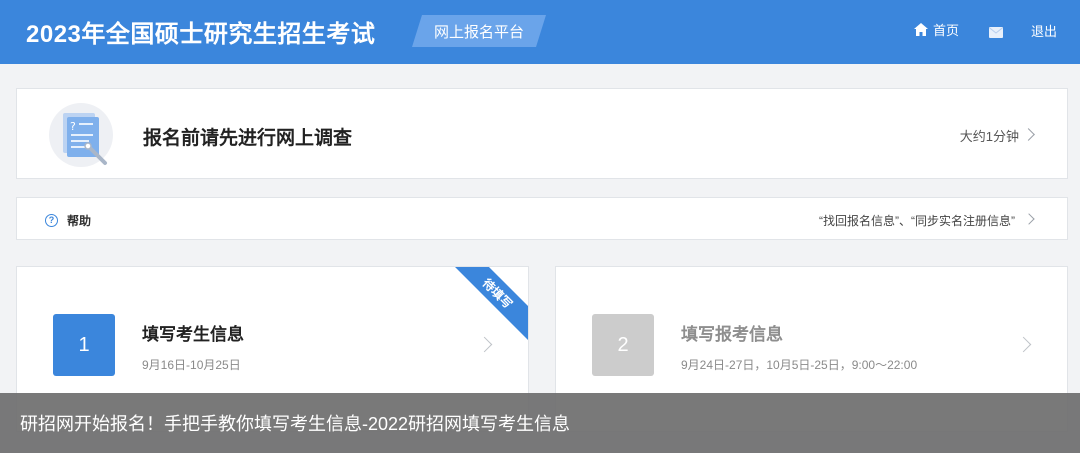  I want to click on top-header: 2023年全国硕士研究生招生考试 网上报名平台 首页 退出, so click(540, 32).